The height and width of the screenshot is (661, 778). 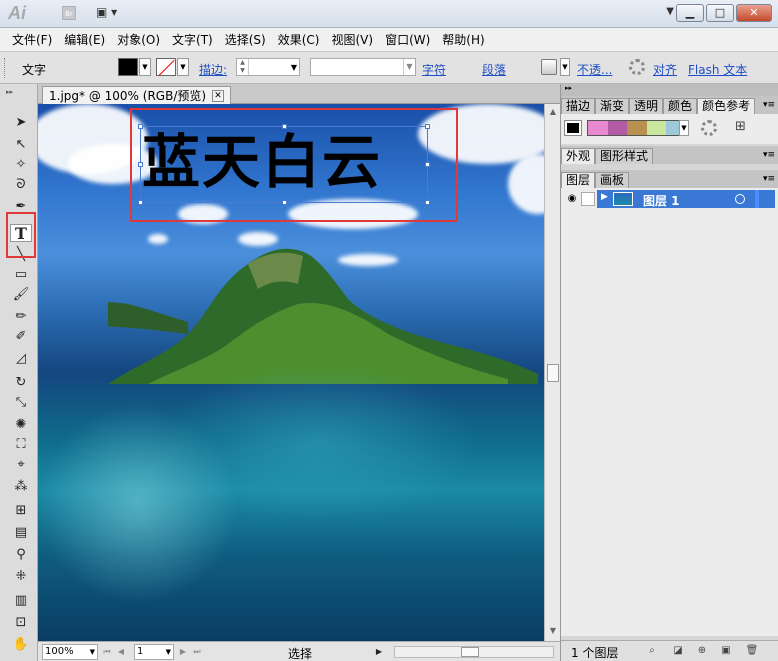 What do you see at coordinates (218, 95) in the screenshot?
I see `close-icon: ✕` at bounding box center [218, 95].